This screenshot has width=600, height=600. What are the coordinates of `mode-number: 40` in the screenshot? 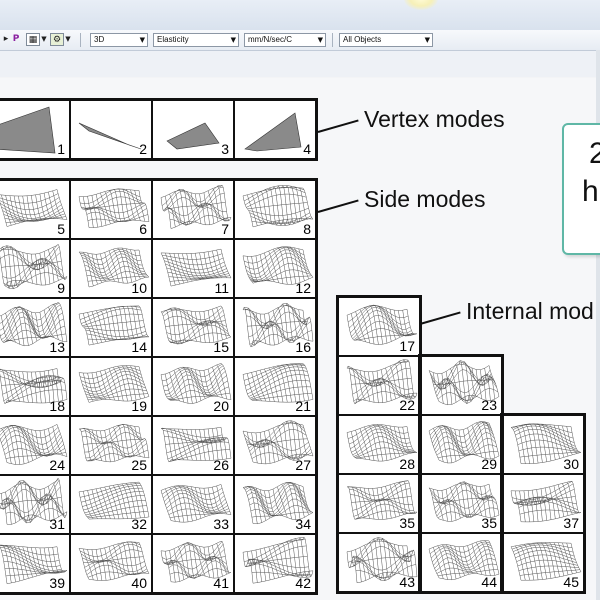 It's located at (139, 583).